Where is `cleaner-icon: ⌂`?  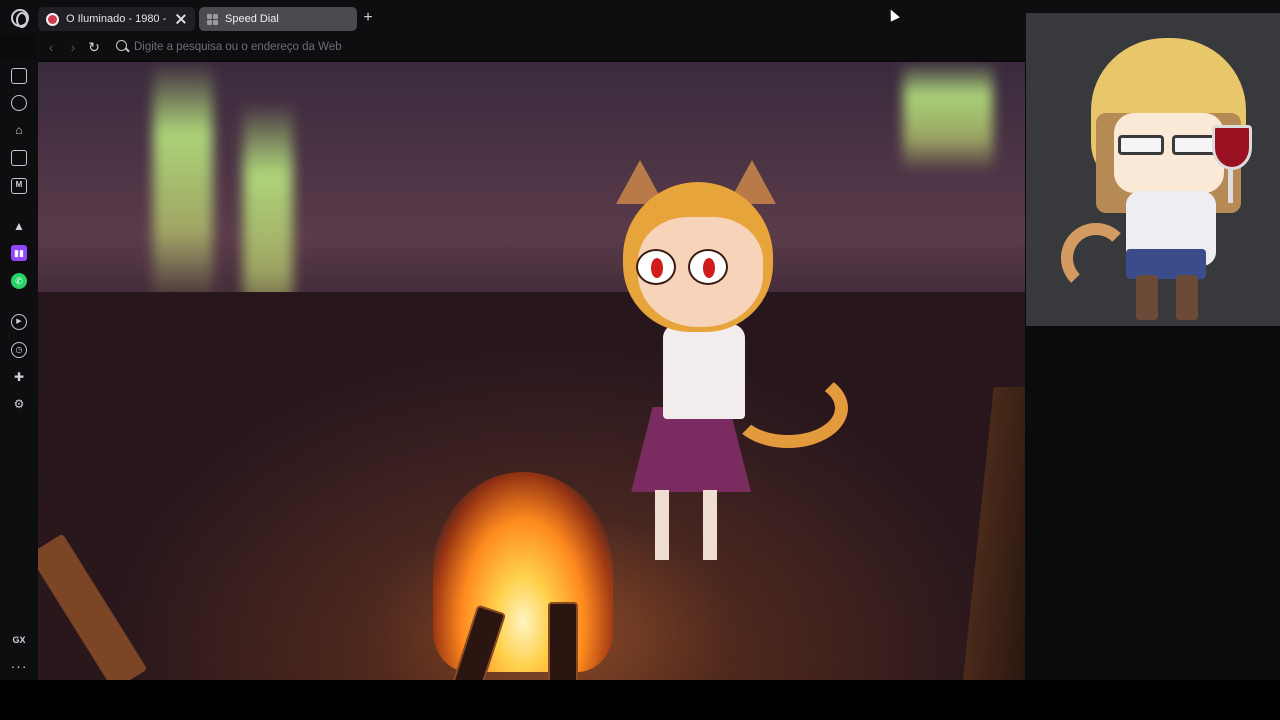 cleaner-icon: ⌂ is located at coordinates (19, 130).